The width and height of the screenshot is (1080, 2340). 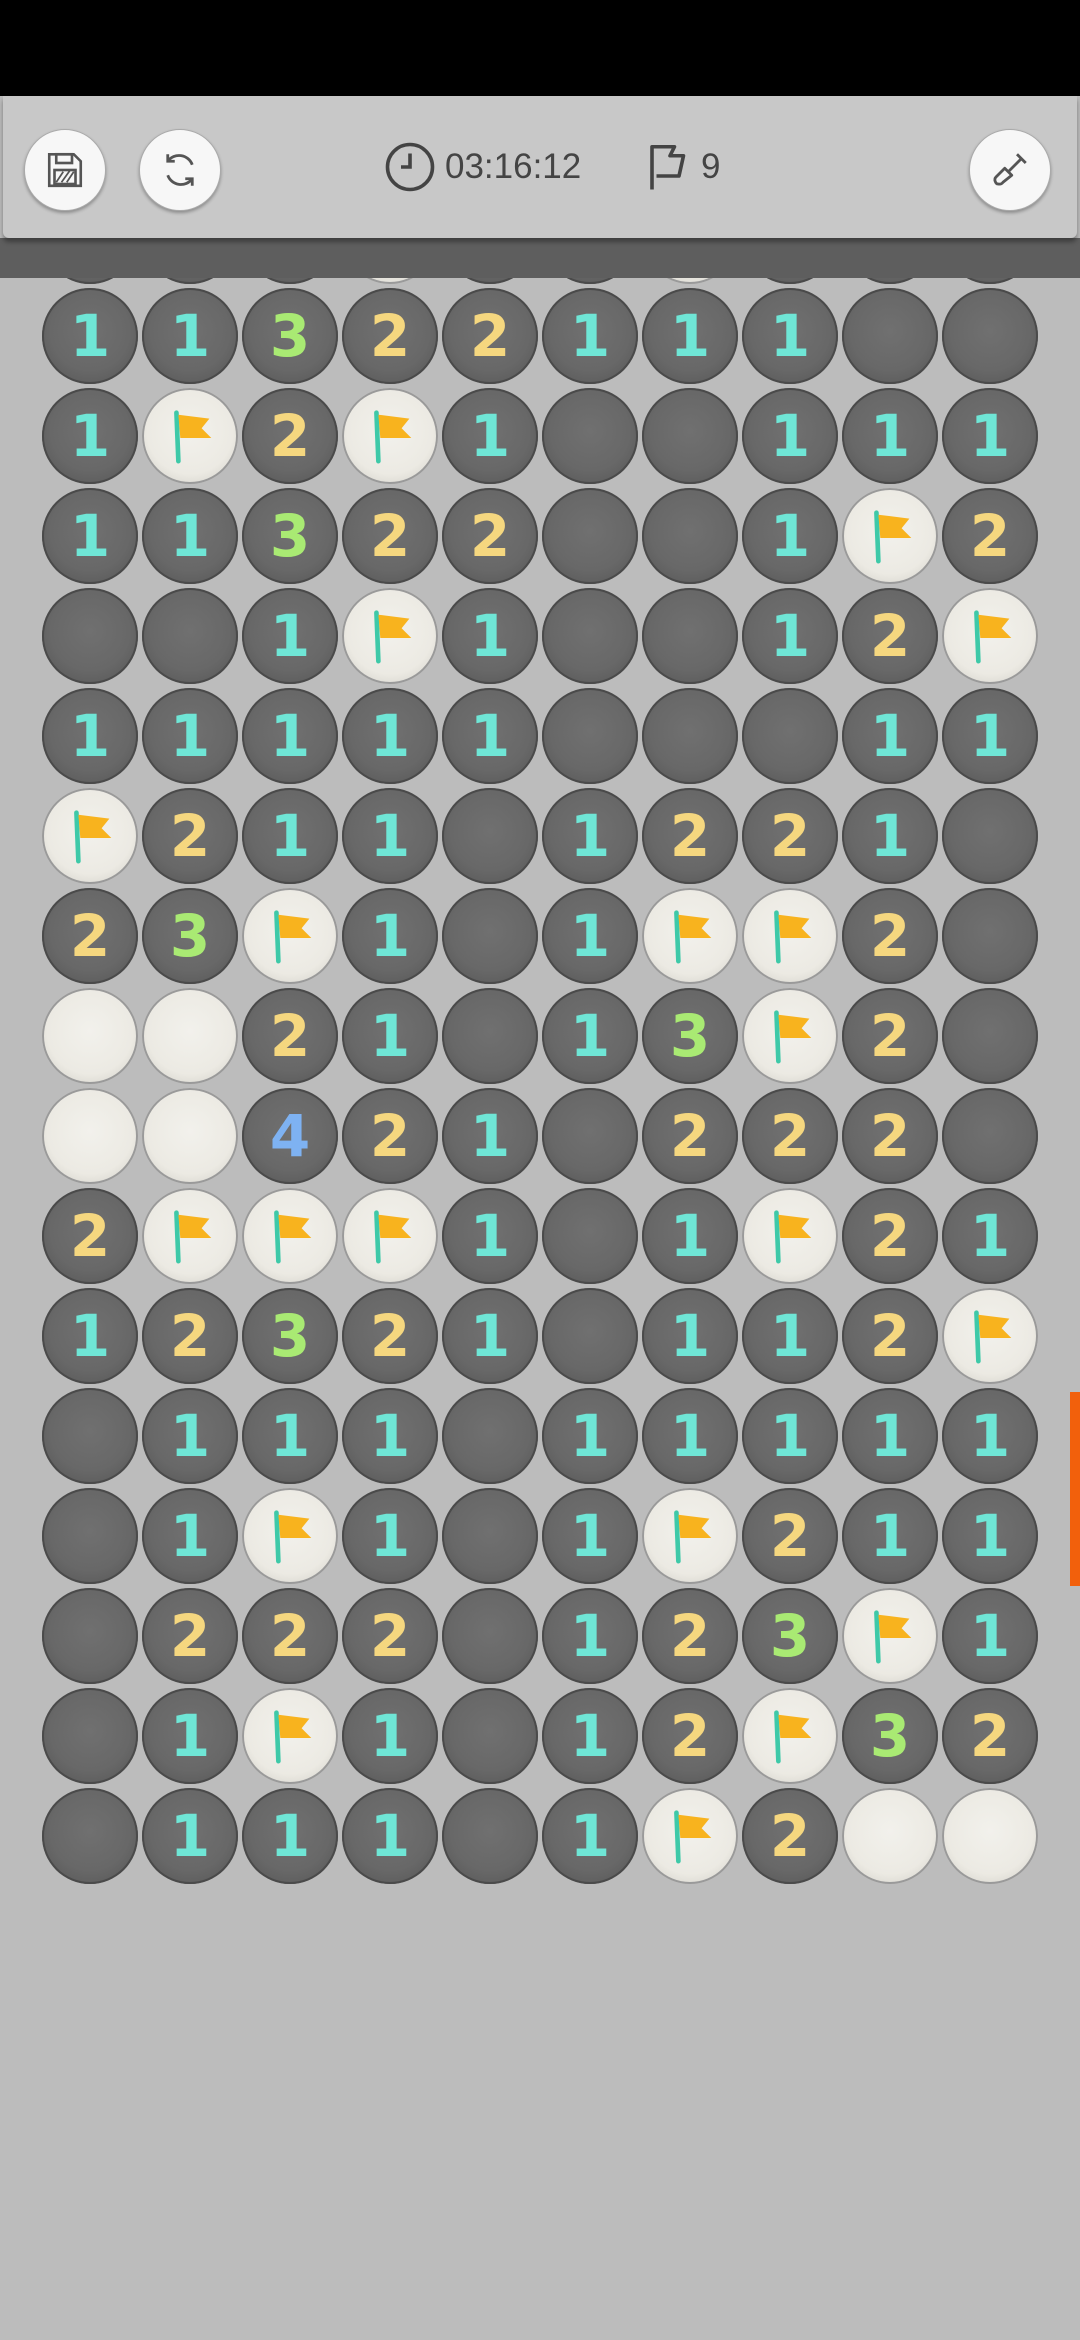 What do you see at coordinates (290, 1136) in the screenshot?
I see `cell-number: 4` at bounding box center [290, 1136].